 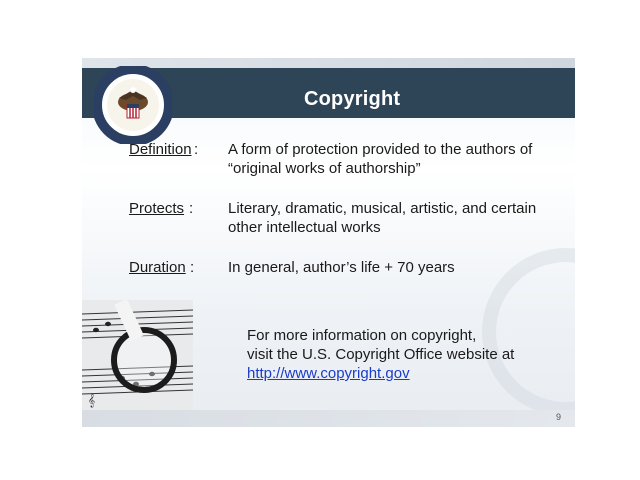 What do you see at coordinates (192, 267) in the screenshot?
I see `duration-sep: :` at bounding box center [192, 267].